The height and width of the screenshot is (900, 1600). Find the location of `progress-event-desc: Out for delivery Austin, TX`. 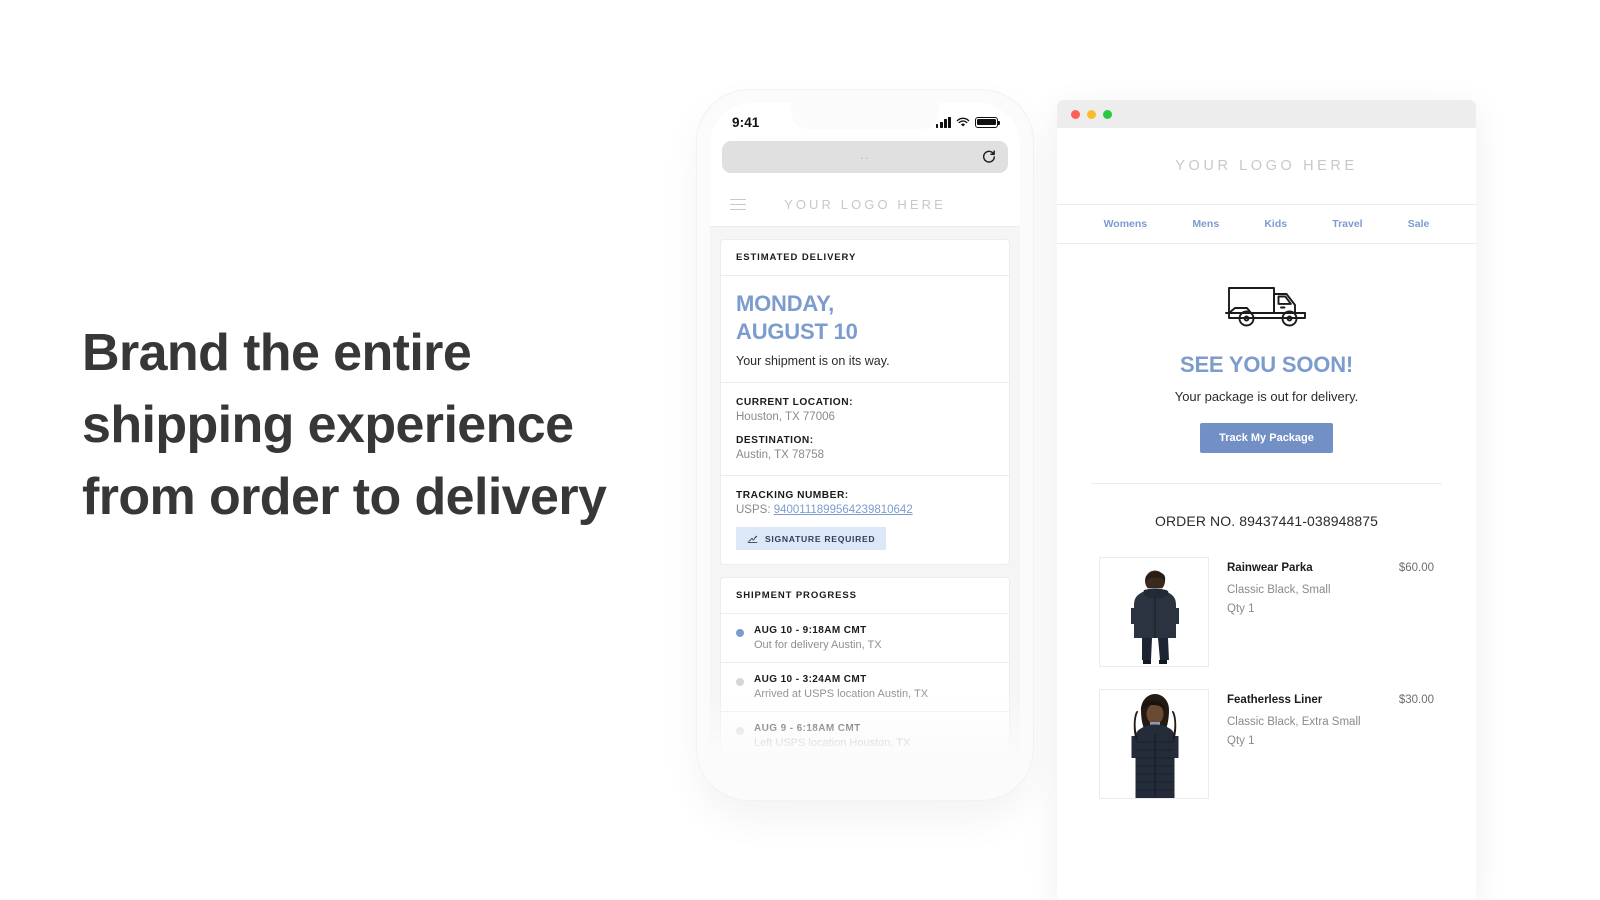

progress-event-desc: Out for delivery Austin, TX is located at coordinates (818, 645).